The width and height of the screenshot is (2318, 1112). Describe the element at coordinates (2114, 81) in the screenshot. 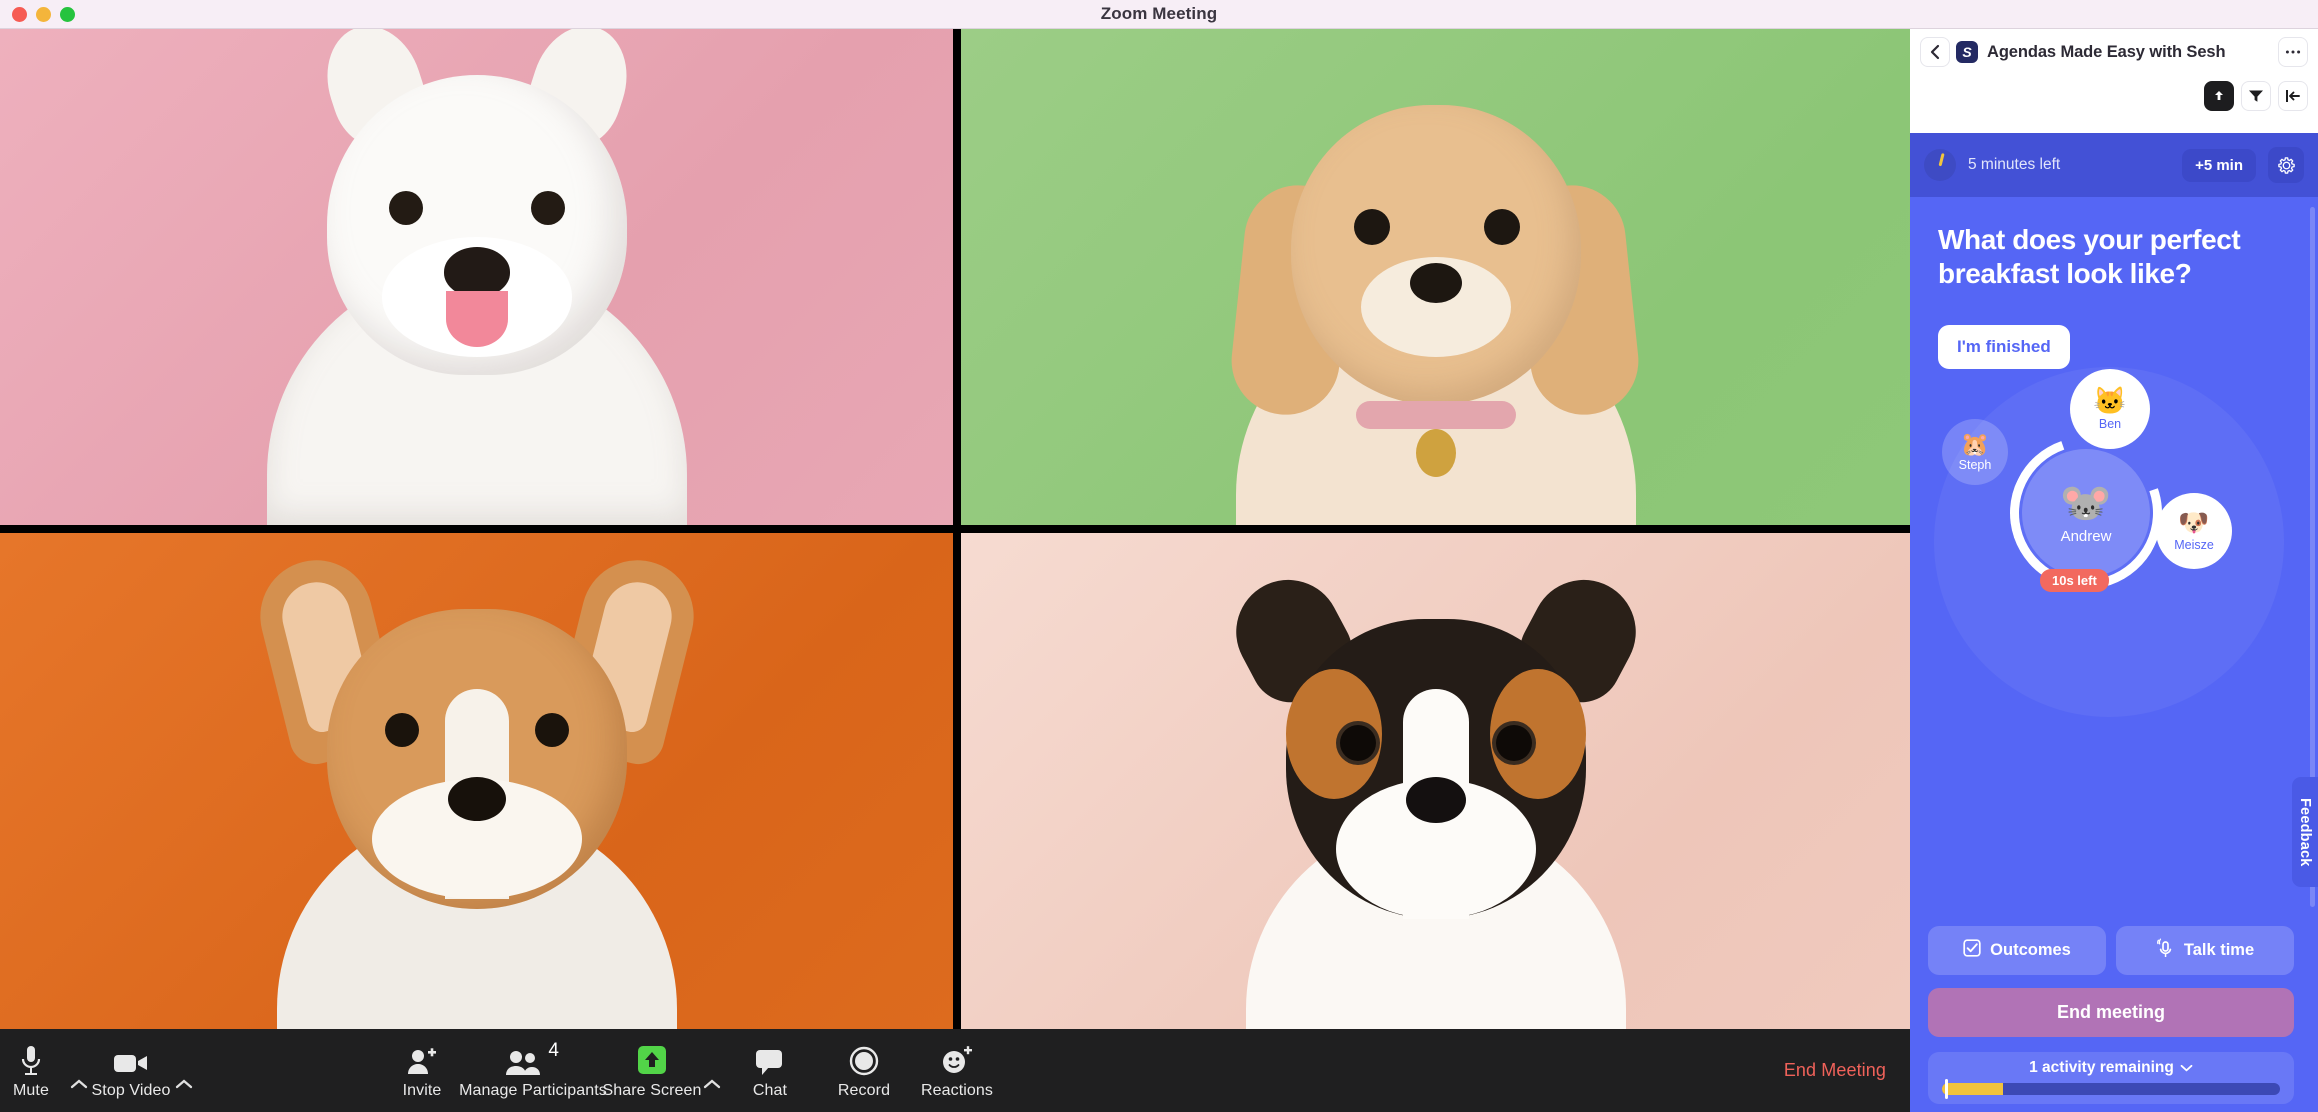

I see `sesh-panel-header: S Agendas Made Easy with Sesh` at that location.